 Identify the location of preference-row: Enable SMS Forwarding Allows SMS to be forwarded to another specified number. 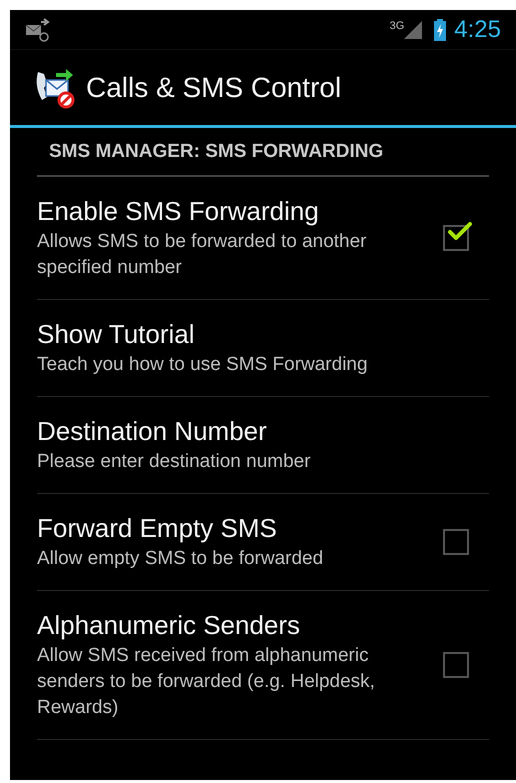
(263, 238).